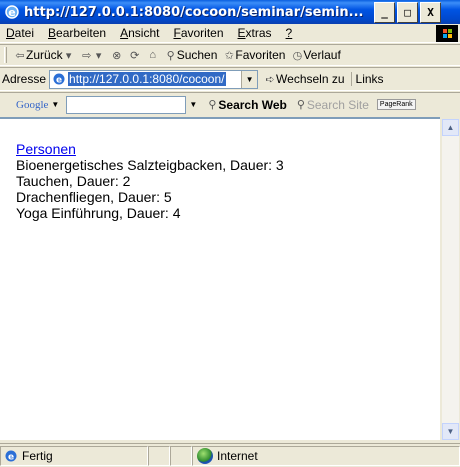 The height and width of the screenshot is (467, 460). I want to click on search-label: Suchen, so click(197, 55).